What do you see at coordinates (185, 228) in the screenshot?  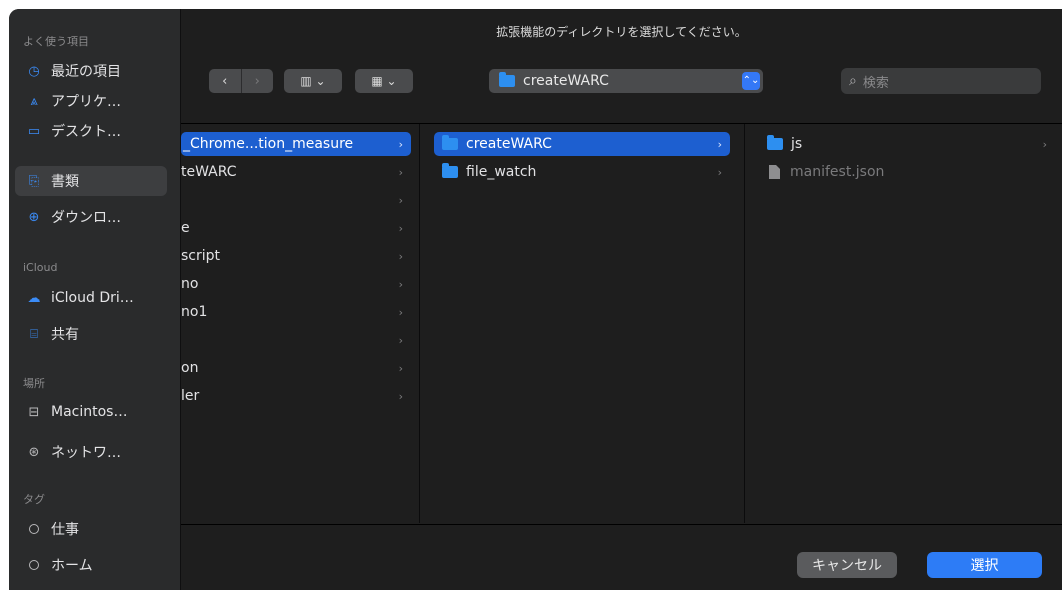 I see `list-item-label: e` at bounding box center [185, 228].